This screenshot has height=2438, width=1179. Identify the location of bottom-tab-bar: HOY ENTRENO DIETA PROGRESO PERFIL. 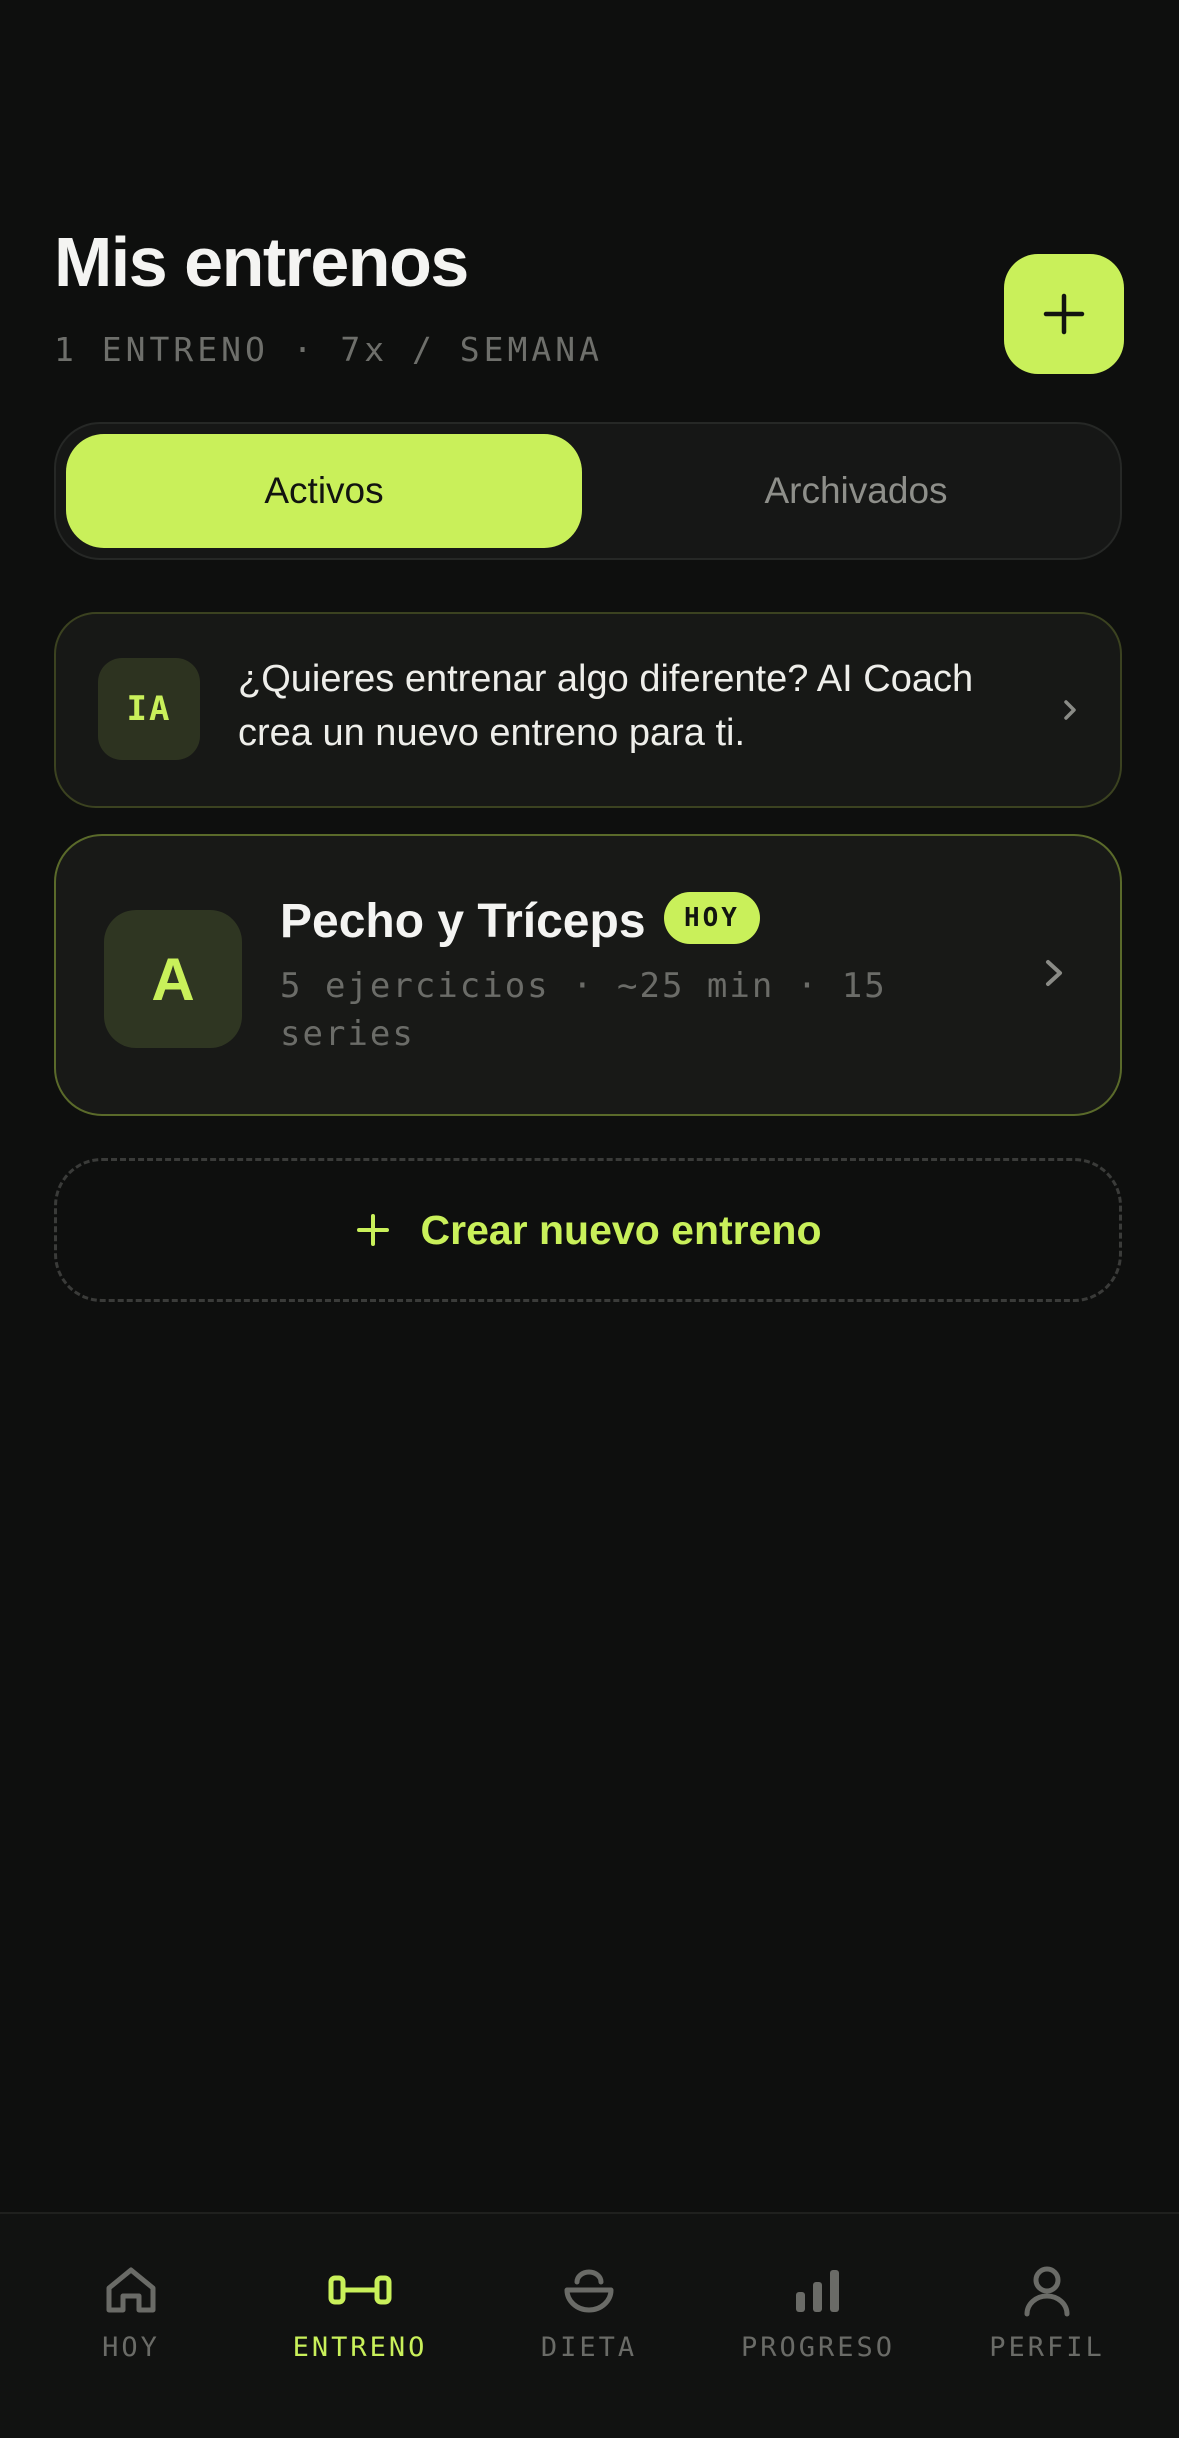
(589, 2325).